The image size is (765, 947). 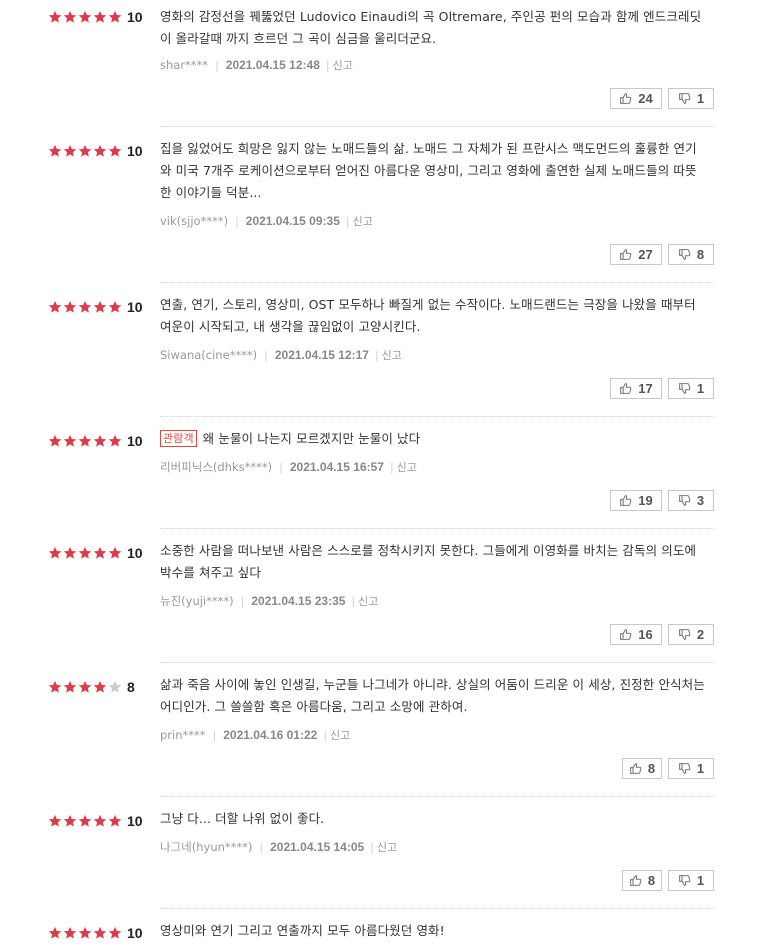 I want to click on review-meta: 뉴진(yuji****) | 2021.04.15 23:35 | 신고, so click(x=269, y=601).